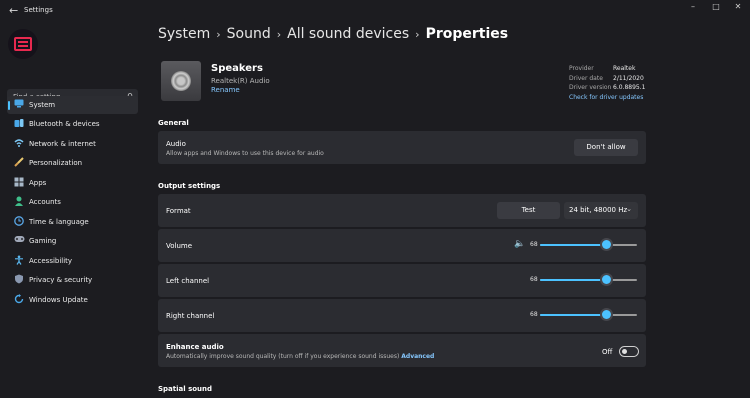 The height and width of the screenshot is (398, 750). I want to click on sidebar-item-label: Time & language, so click(59, 222).